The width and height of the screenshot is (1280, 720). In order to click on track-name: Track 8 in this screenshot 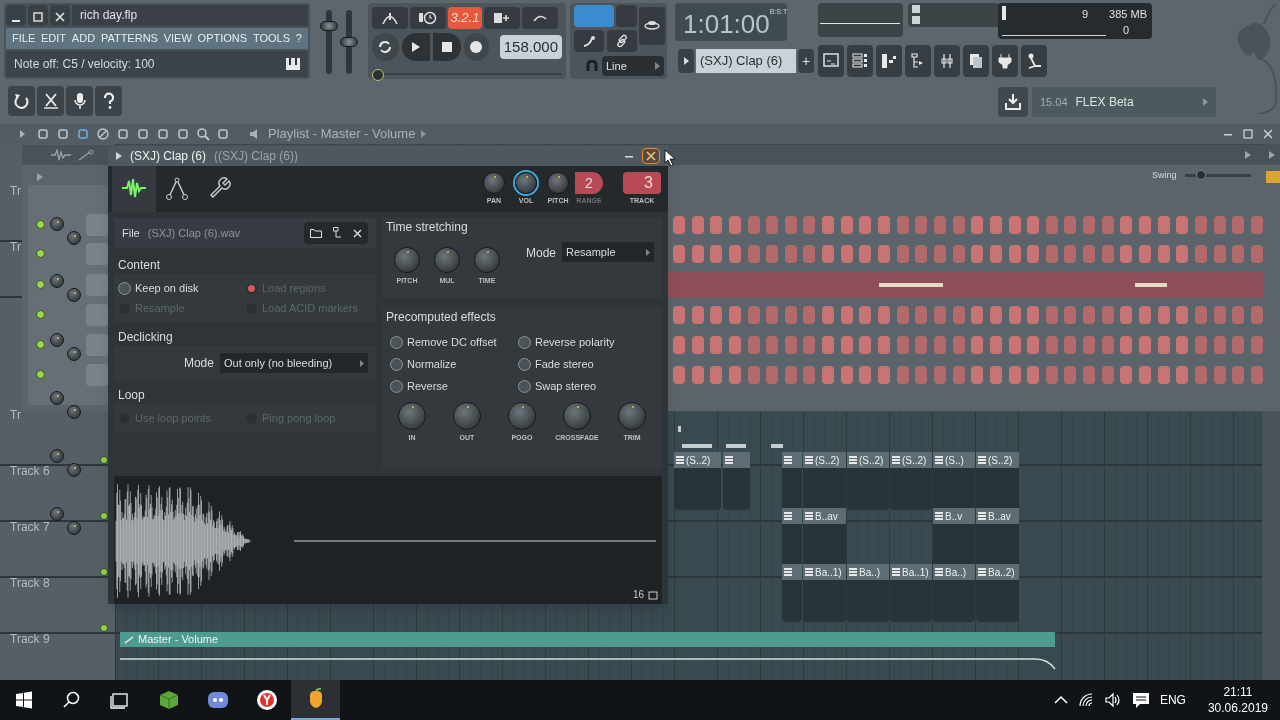, I will do `click(30, 583)`.